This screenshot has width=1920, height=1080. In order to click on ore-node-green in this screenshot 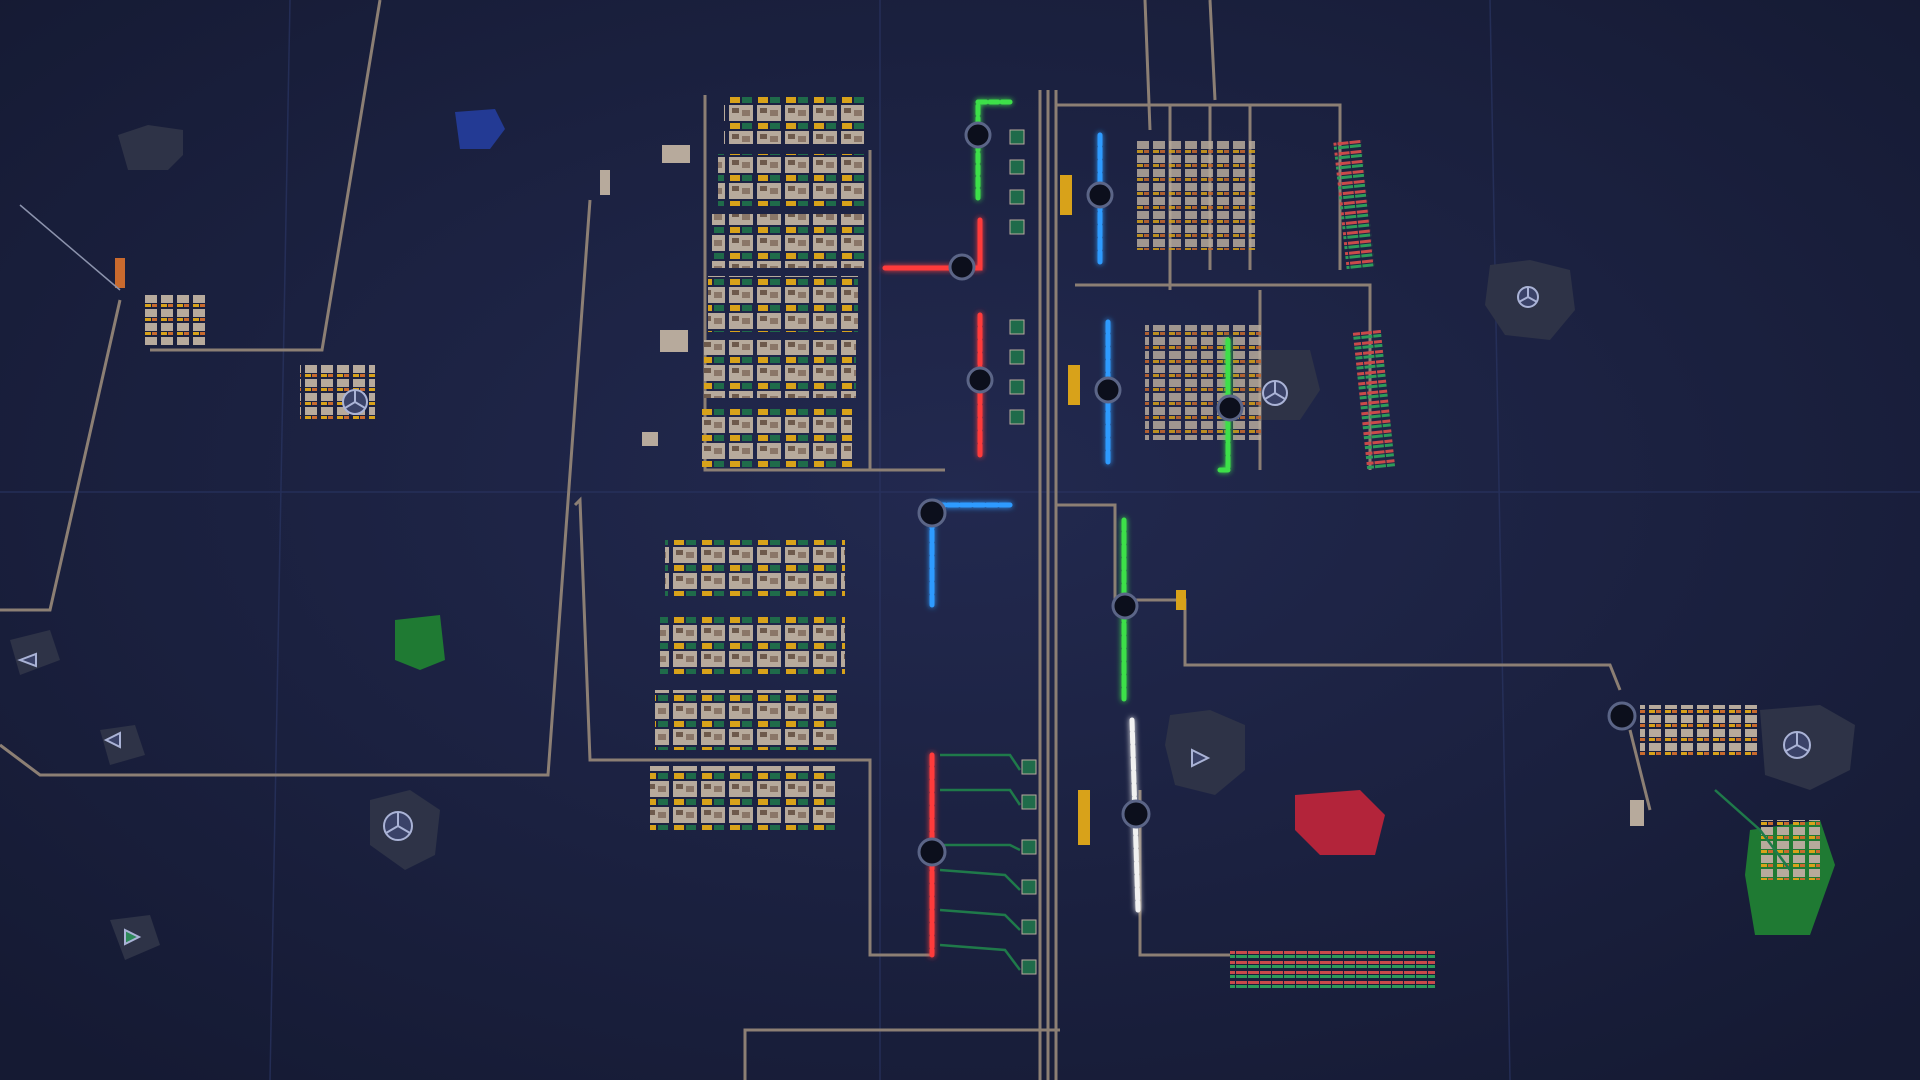, I will do `click(420, 642)`.